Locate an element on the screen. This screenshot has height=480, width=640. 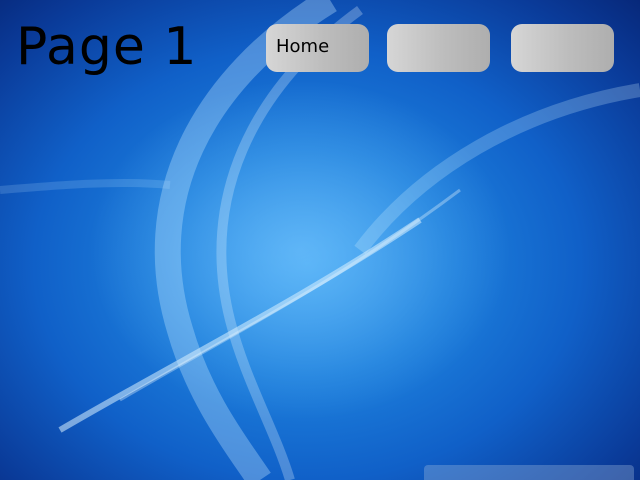
page-title: Page 1 is located at coordinates (107, 47).